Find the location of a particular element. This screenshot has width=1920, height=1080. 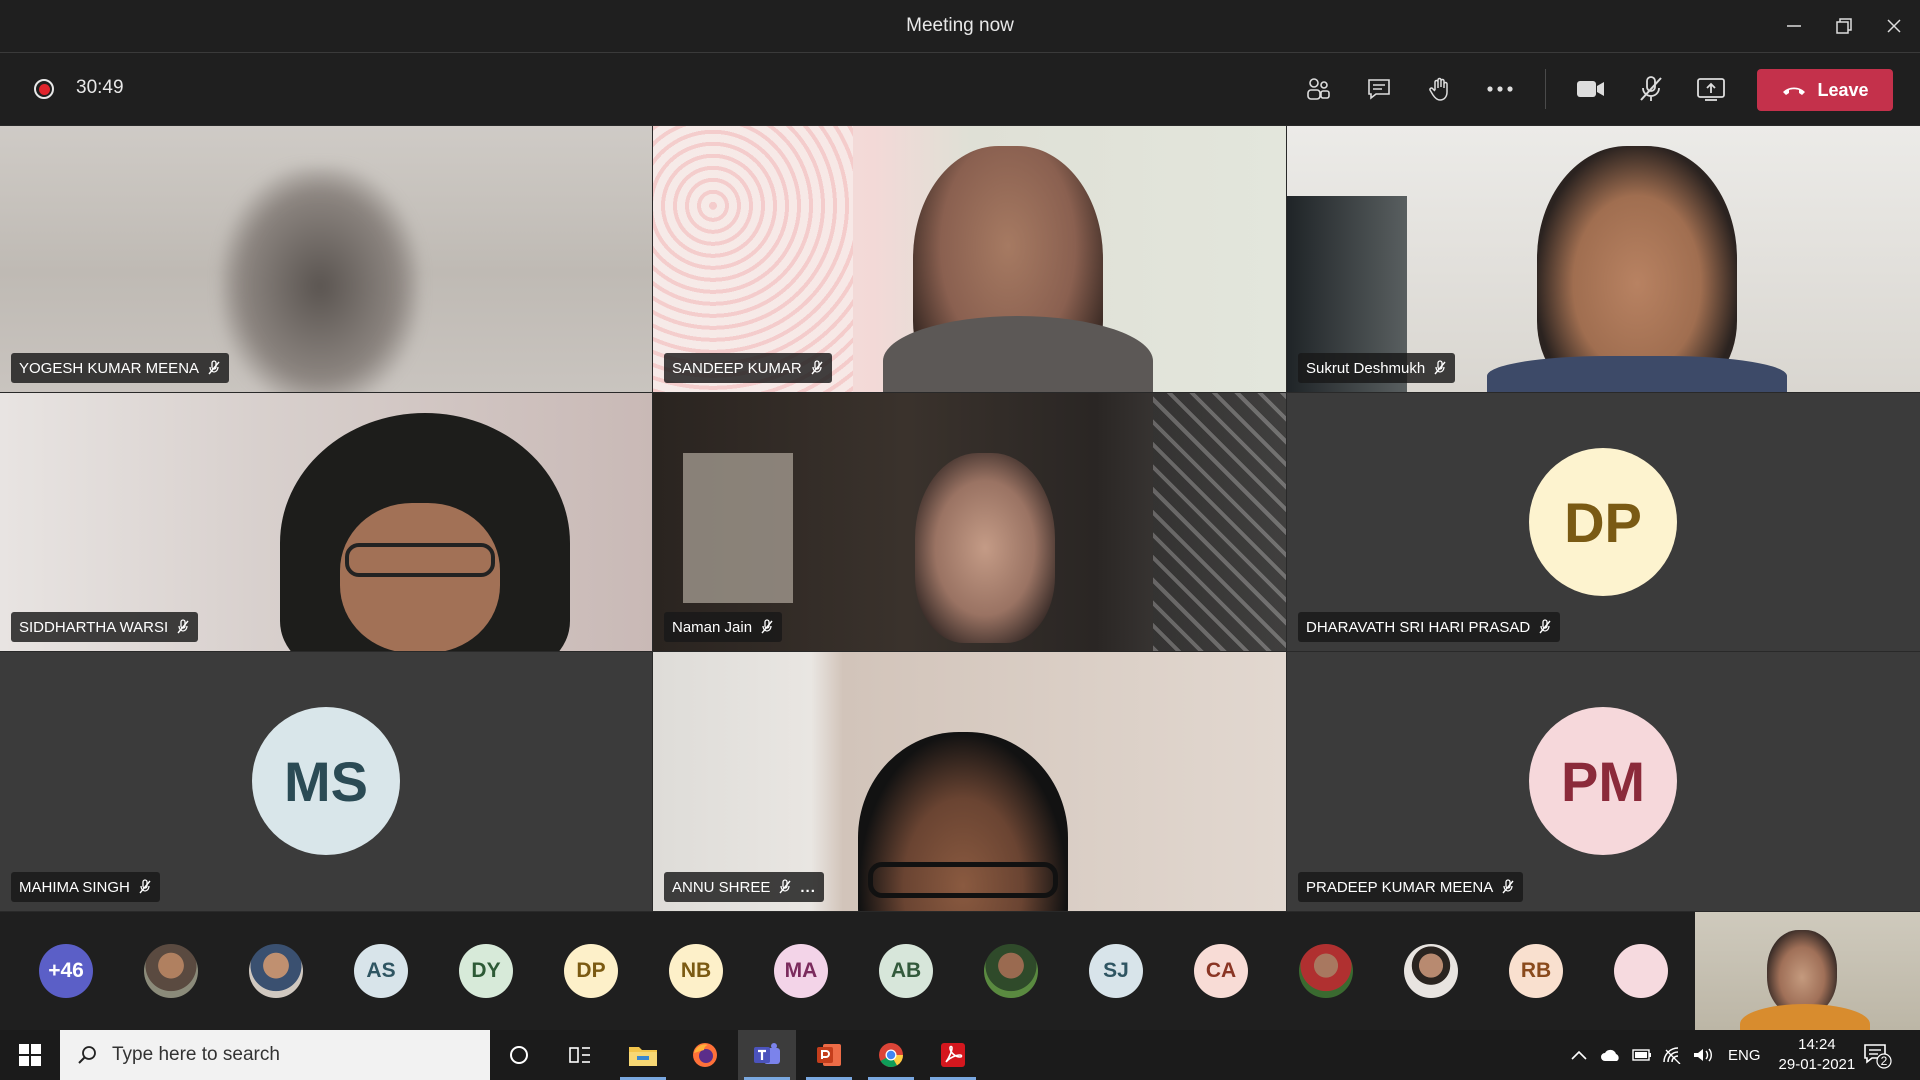

windows-start-icon is located at coordinates (30, 1055).